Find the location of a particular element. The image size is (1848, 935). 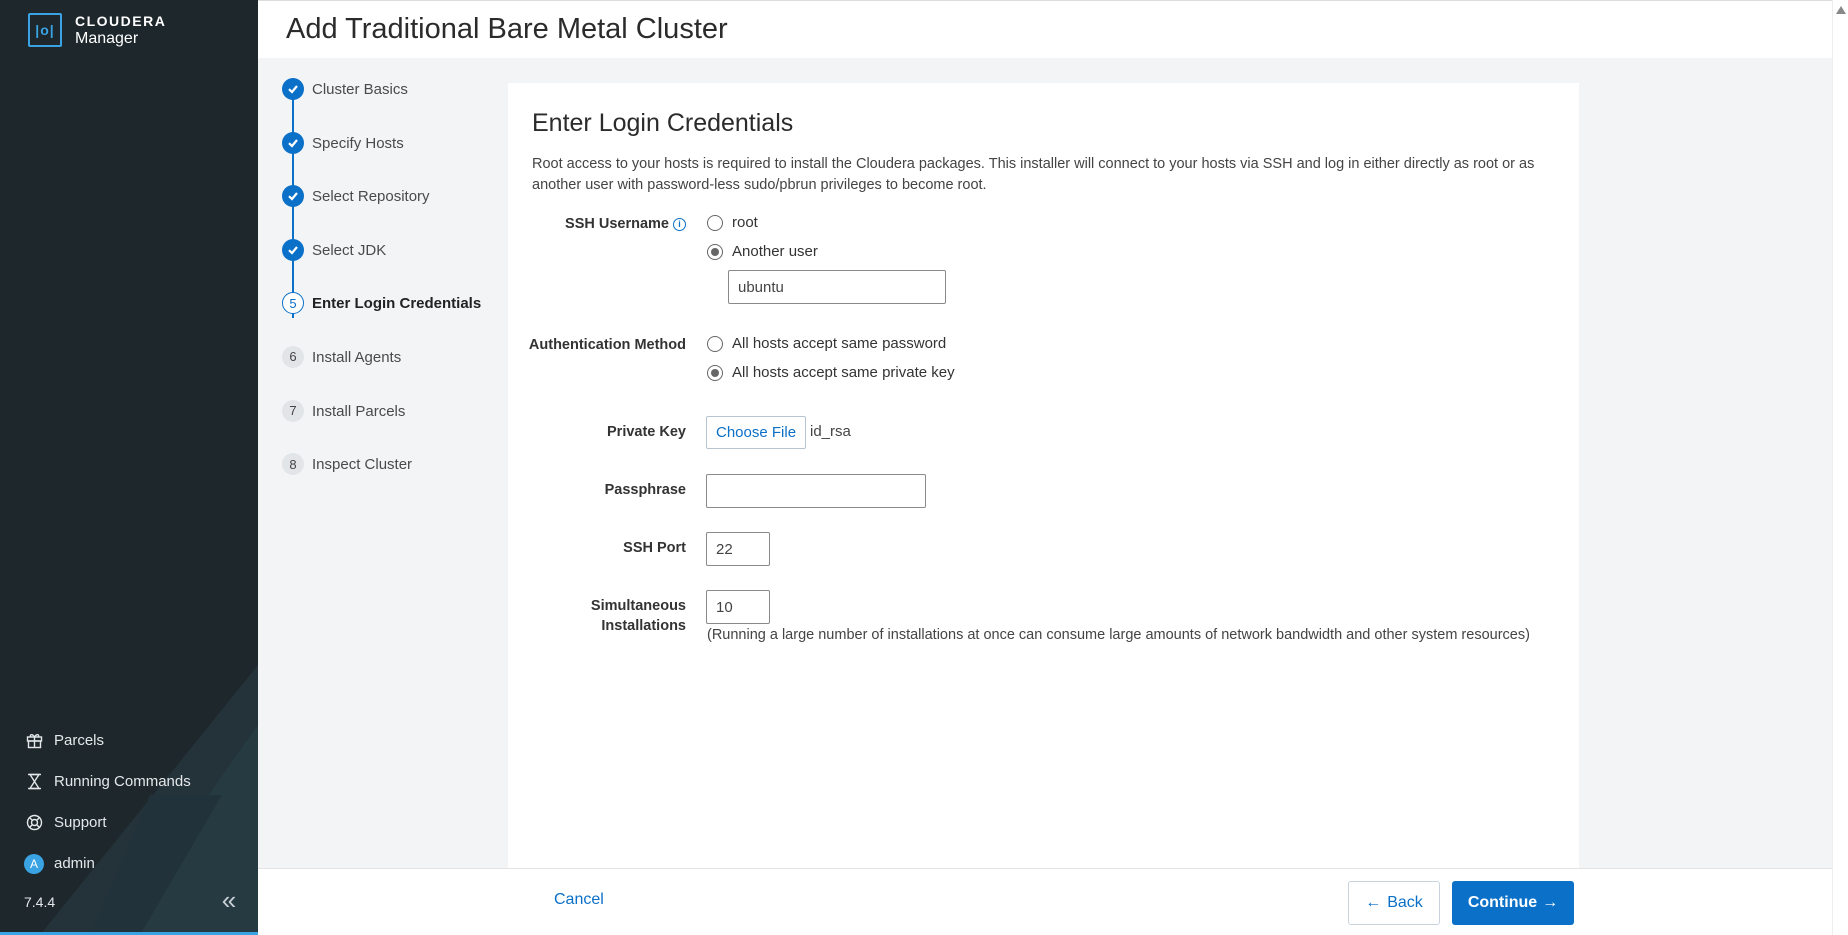

sidebar-item-parcels: Parcels is located at coordinates (107, 740).